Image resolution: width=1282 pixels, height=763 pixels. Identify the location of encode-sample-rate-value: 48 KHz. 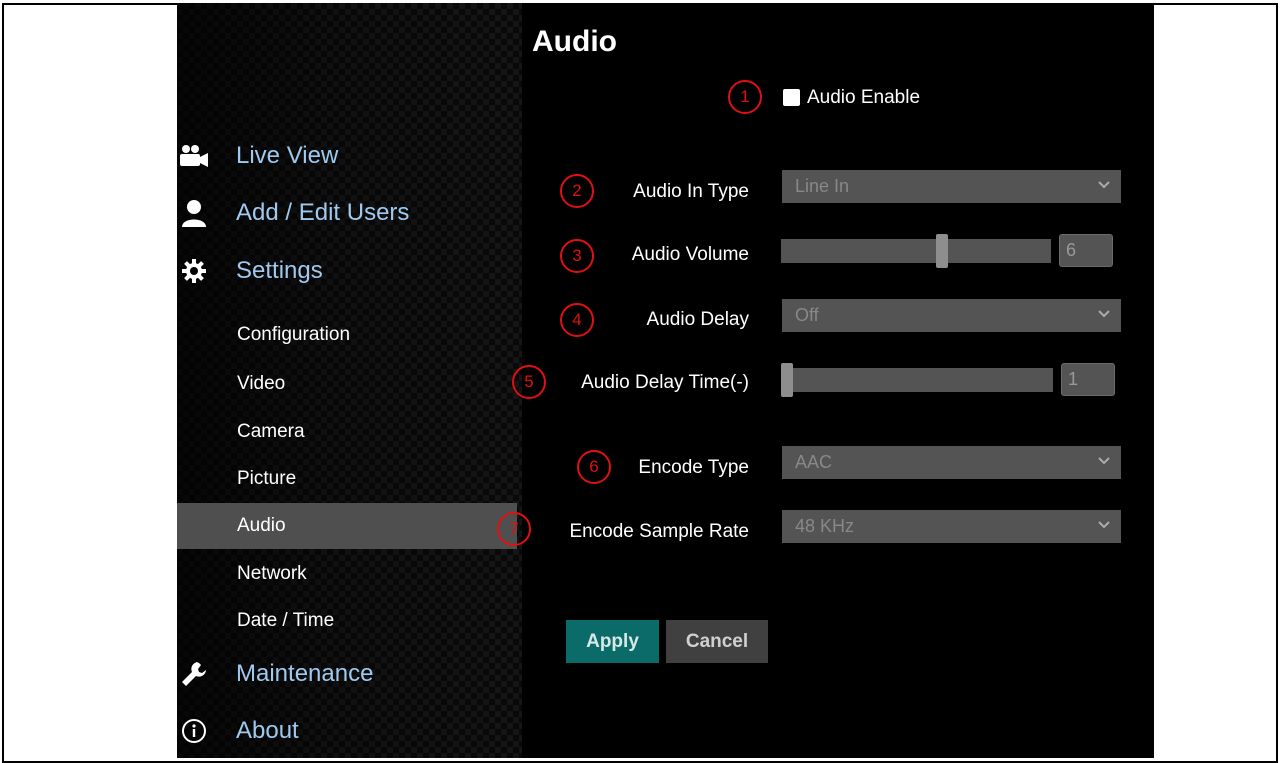
(825, 526).